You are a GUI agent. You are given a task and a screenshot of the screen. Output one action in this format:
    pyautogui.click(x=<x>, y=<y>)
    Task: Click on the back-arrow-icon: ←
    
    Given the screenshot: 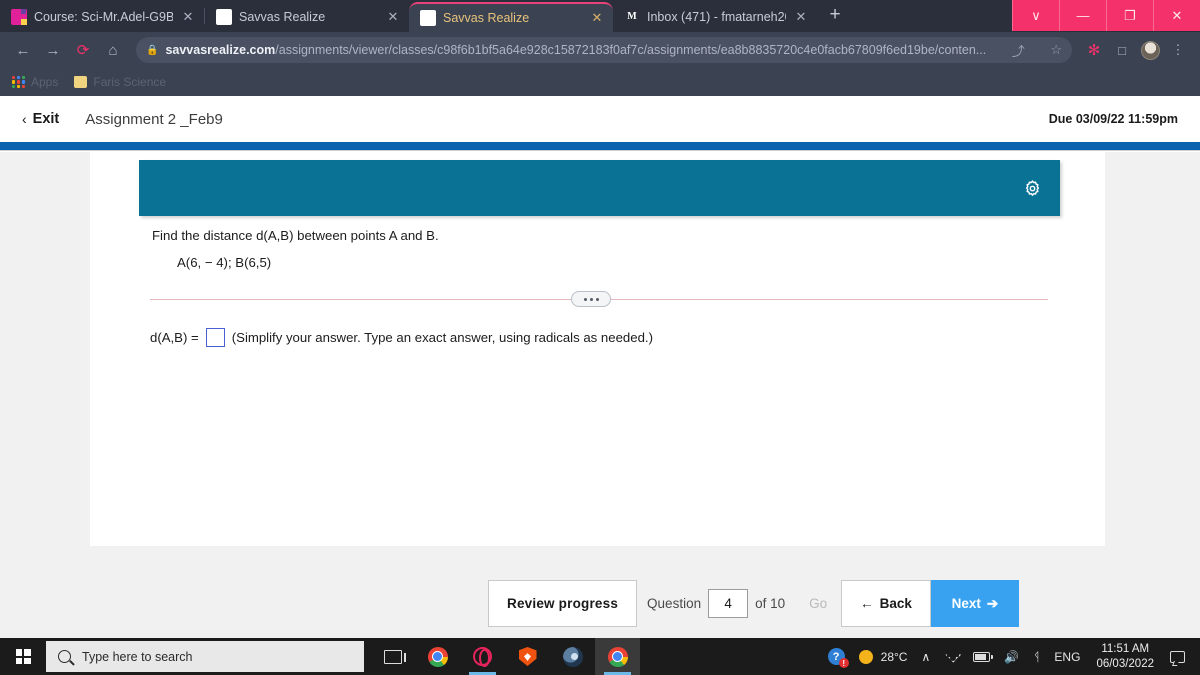 What is the action you would take?
    pyautogui.click(x=867, y=603)
    